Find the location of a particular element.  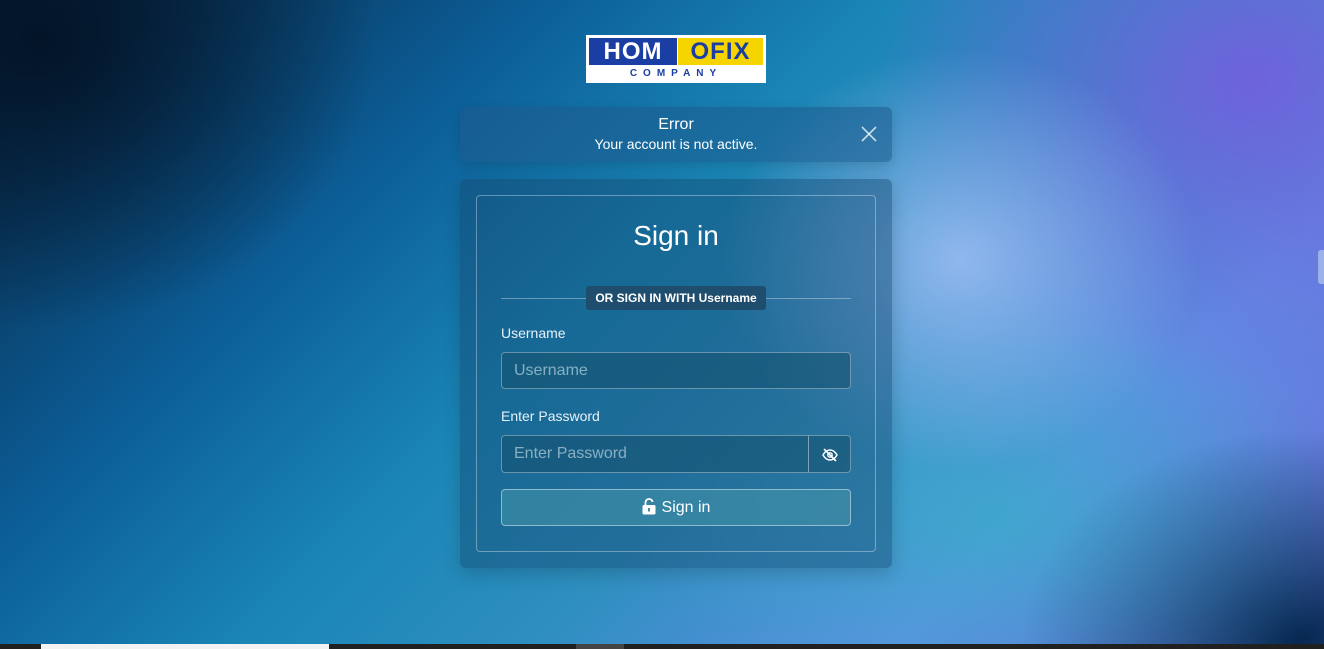

logo-company-text: COMPANY is located at coordinates (676, 73).